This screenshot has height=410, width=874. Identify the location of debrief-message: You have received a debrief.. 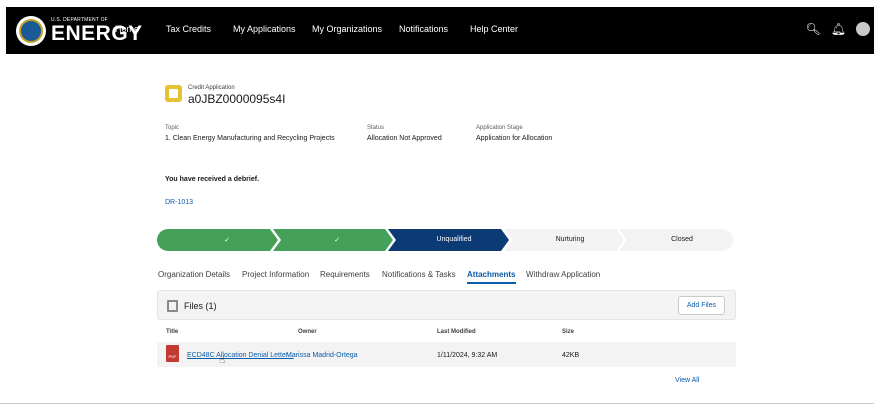
(212, 179).